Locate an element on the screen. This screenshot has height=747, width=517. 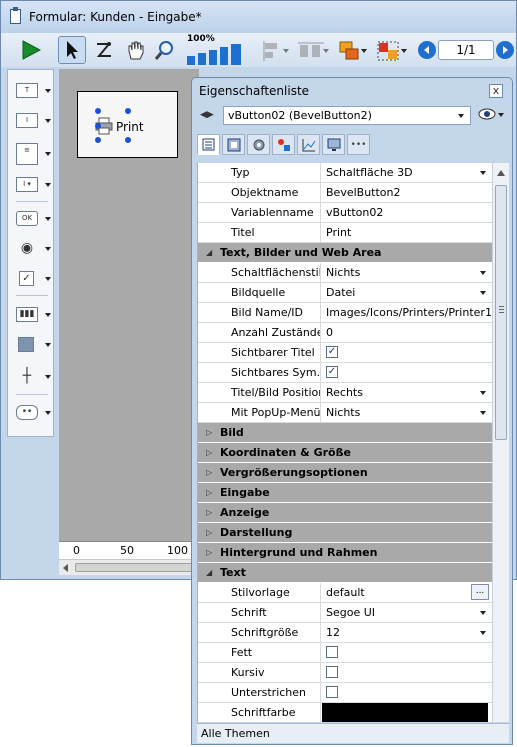
color-swatch is located at coordinates (405, 712).